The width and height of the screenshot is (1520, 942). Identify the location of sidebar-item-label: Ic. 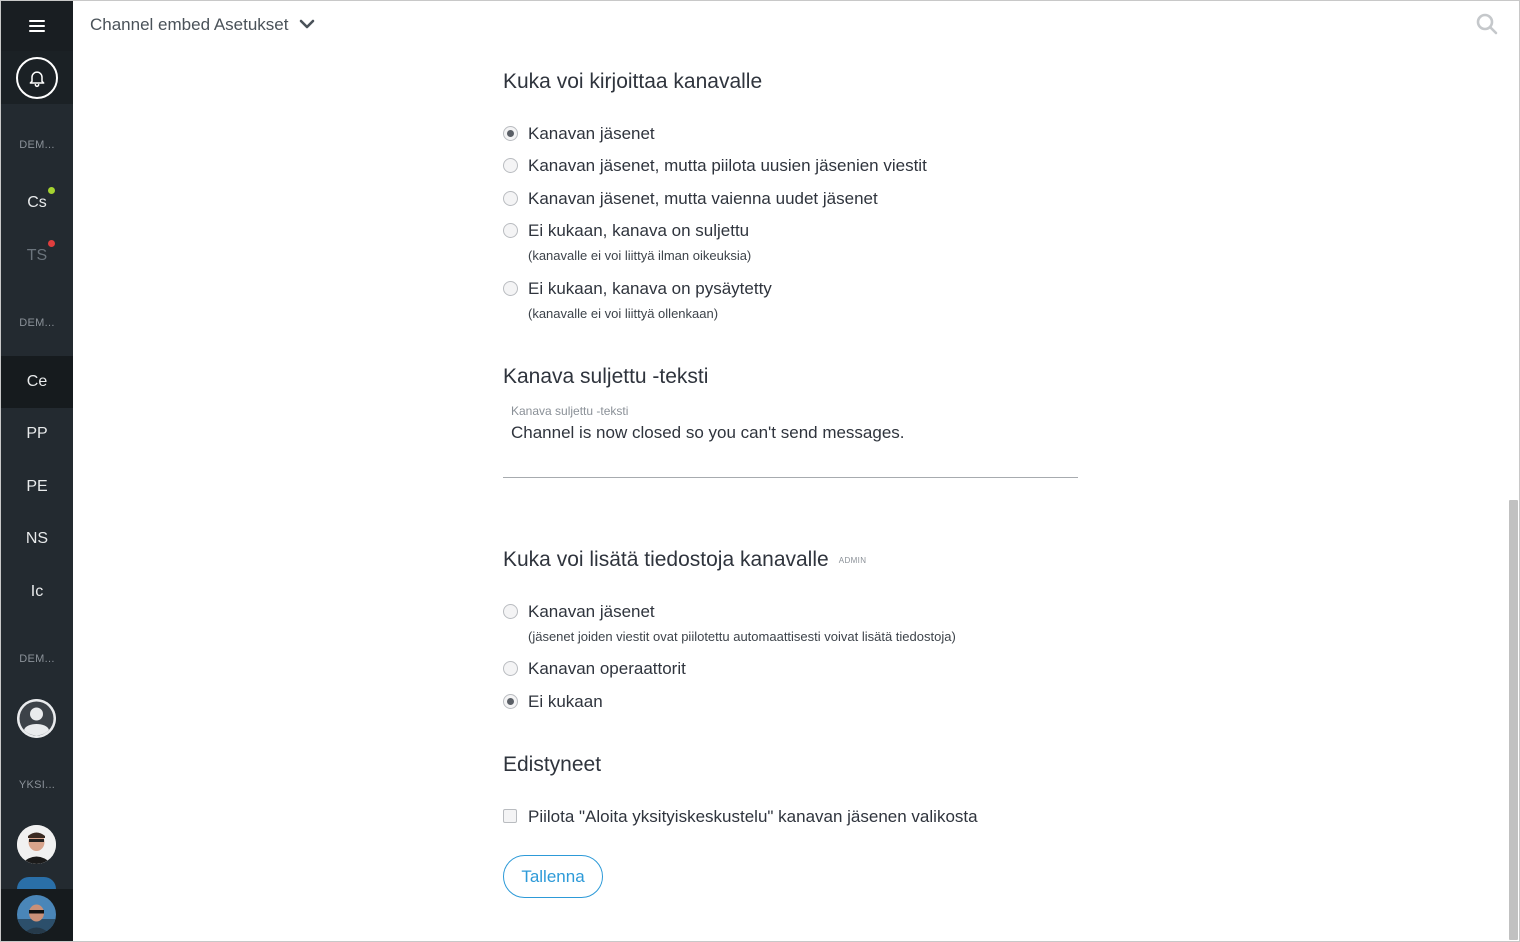
(37, 591).